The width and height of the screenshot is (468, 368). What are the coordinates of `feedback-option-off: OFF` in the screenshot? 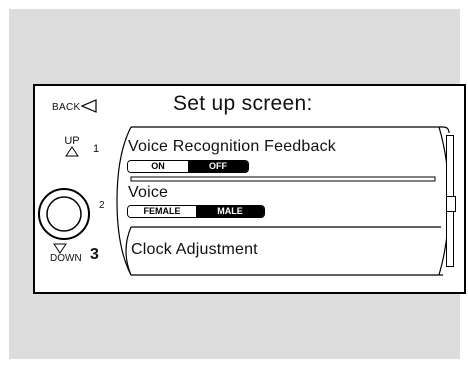 It's located at (218, 166).